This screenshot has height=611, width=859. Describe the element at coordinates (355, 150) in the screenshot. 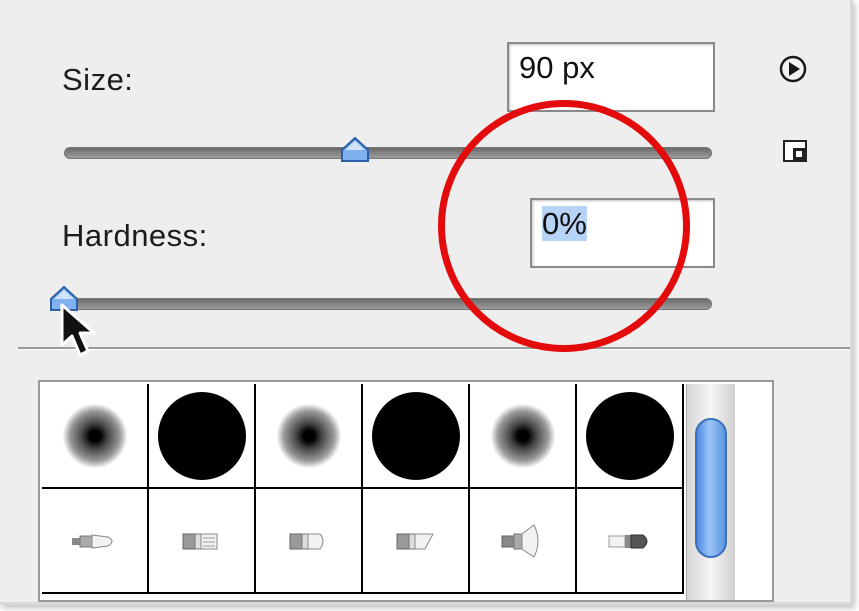

I see `size-slider-thumb` at that location.